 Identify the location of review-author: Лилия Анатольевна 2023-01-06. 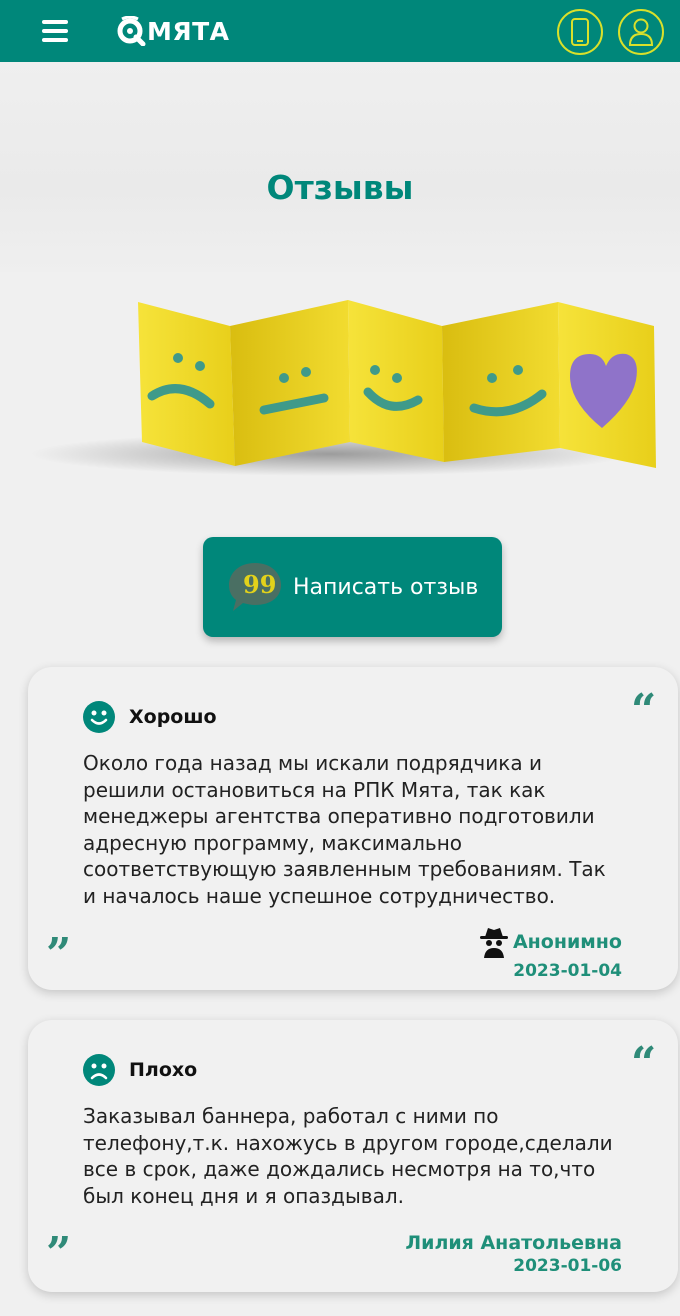
(513, 1254).